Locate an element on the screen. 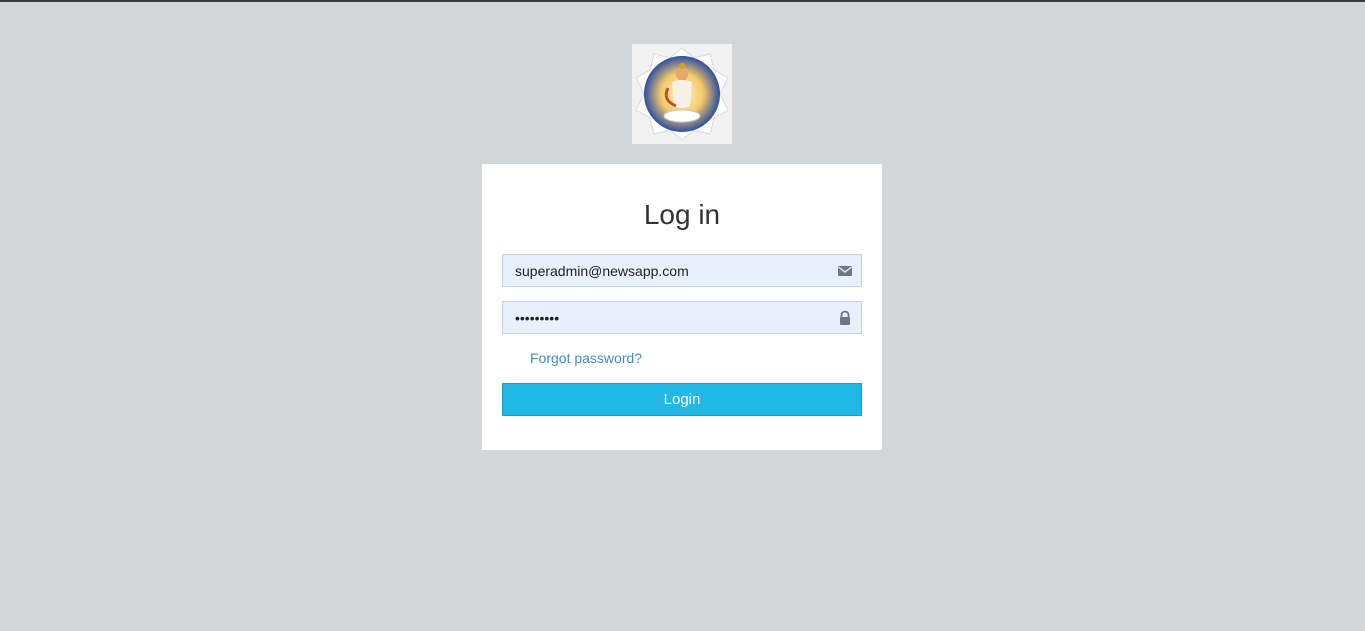 The height and width of the screenshot is (631, 1365). lock-icon is located at coordinates (845, 317).